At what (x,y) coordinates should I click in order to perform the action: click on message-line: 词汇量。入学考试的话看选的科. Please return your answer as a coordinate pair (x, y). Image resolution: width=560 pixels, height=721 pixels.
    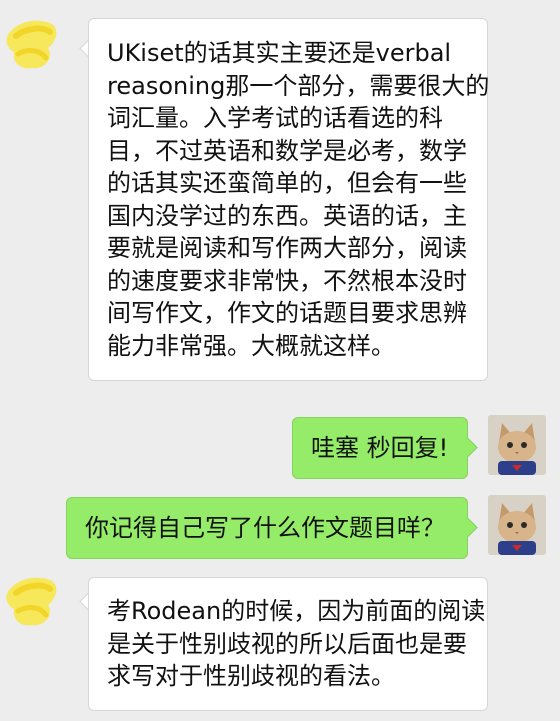
    Looking at the image, I should click on (275, 118).